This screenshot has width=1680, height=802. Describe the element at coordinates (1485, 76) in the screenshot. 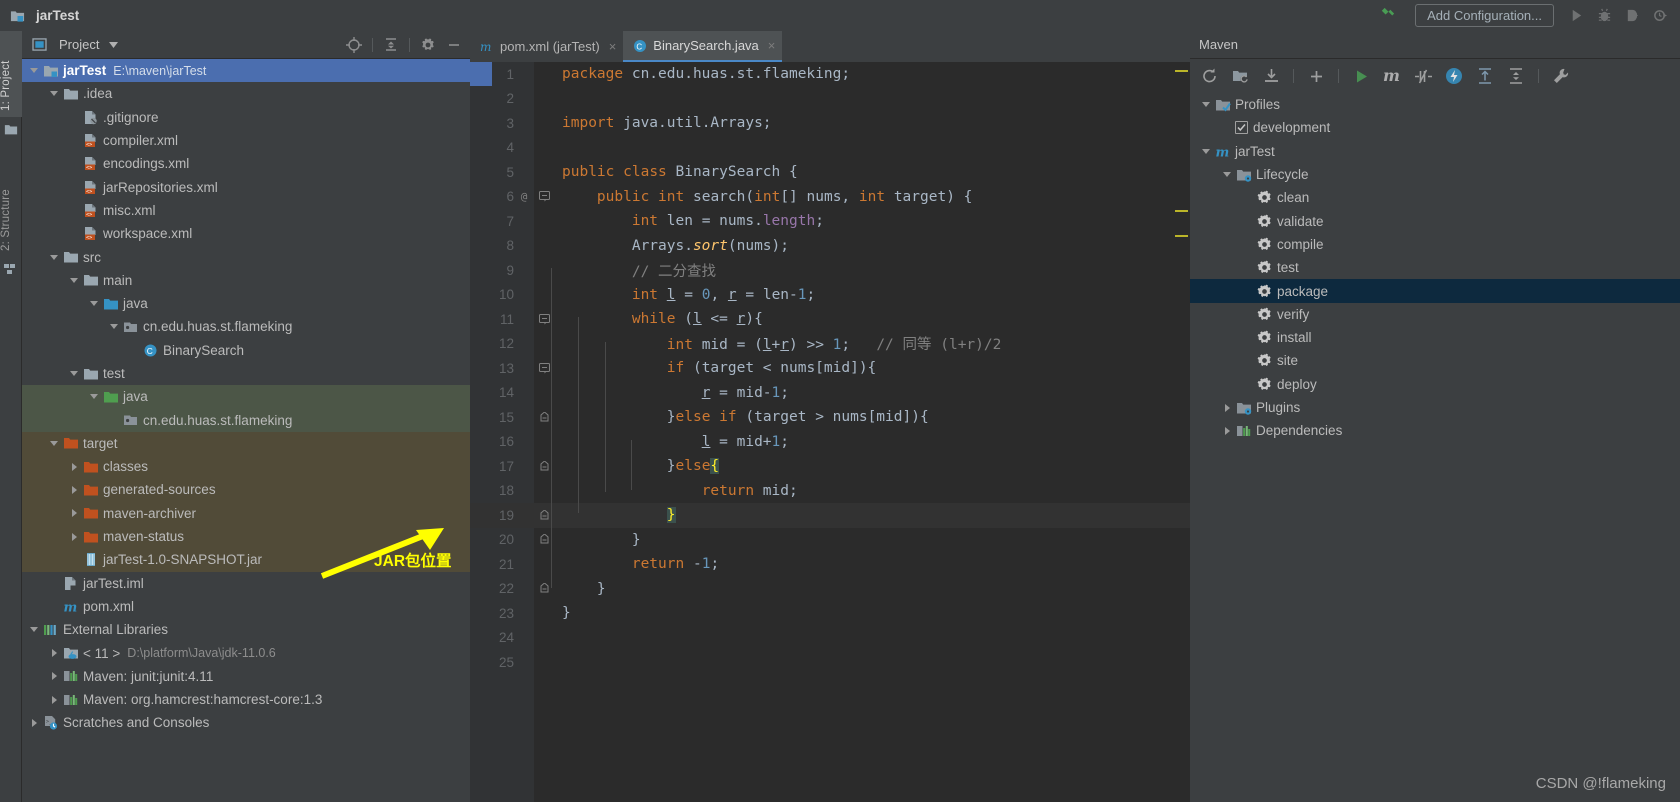

I see `expand-all-icon` at that location.